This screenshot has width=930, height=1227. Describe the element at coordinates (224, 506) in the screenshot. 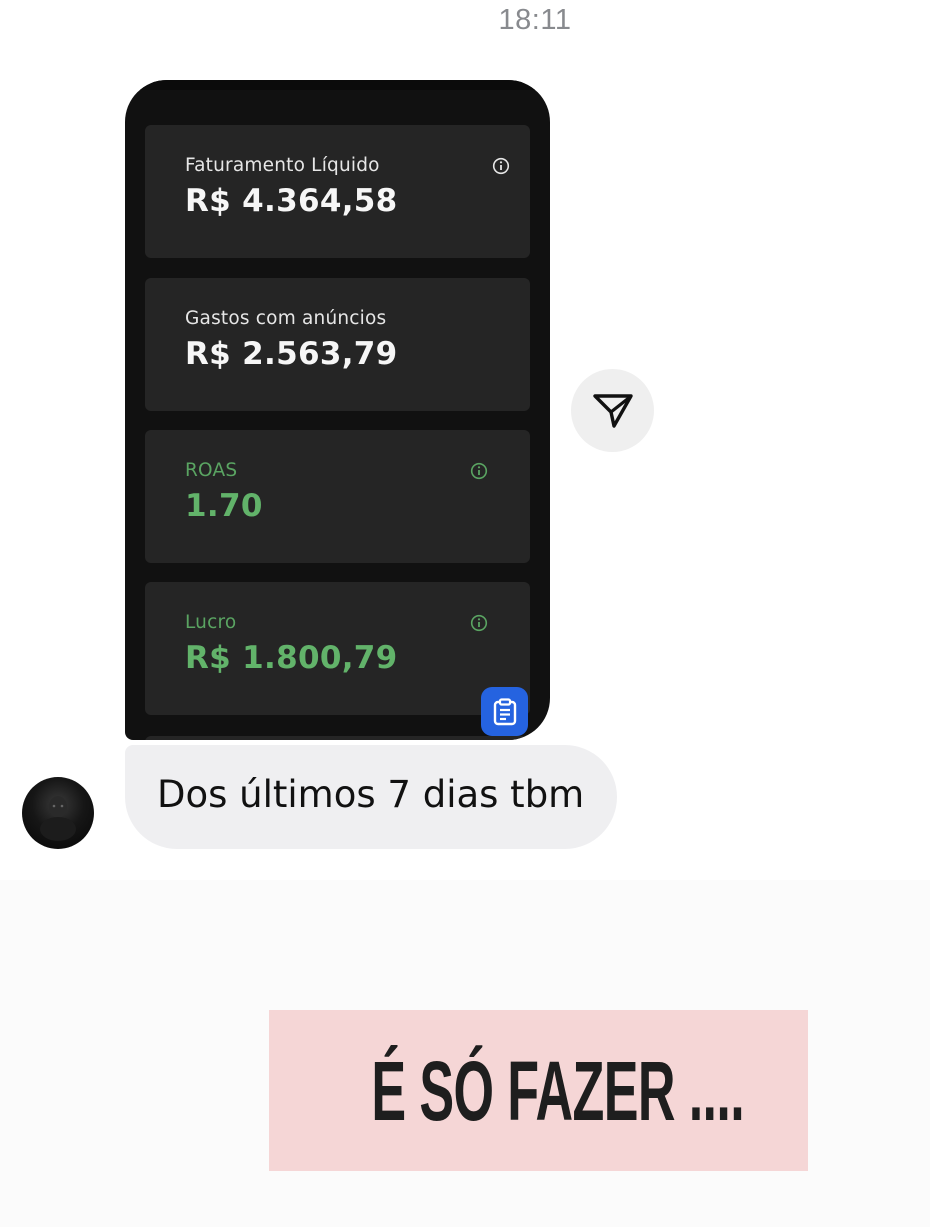

I see `metric-value: 1.70` at that location.